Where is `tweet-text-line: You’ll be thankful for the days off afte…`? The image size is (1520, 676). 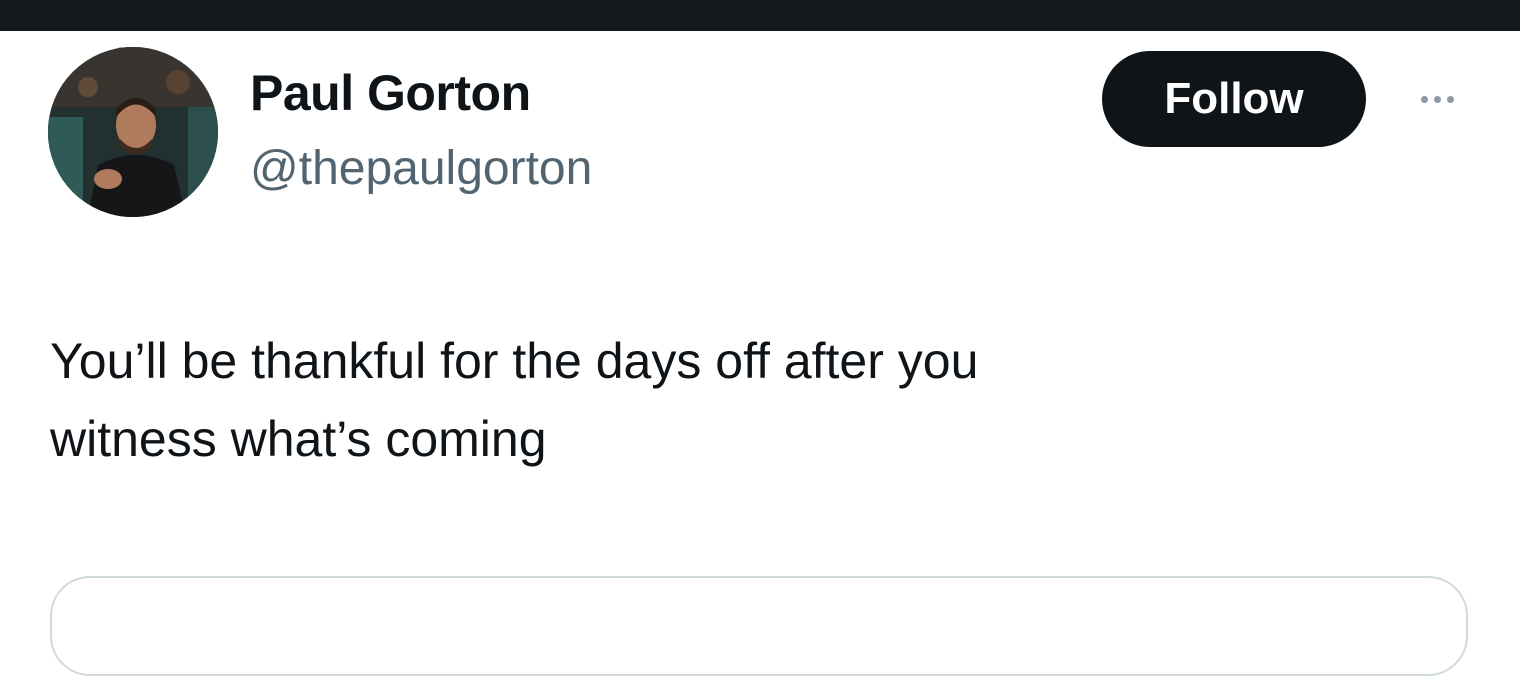 tweet-text-line: You’ll be thankful for the days off afte… is located at coordinates (514, 361).